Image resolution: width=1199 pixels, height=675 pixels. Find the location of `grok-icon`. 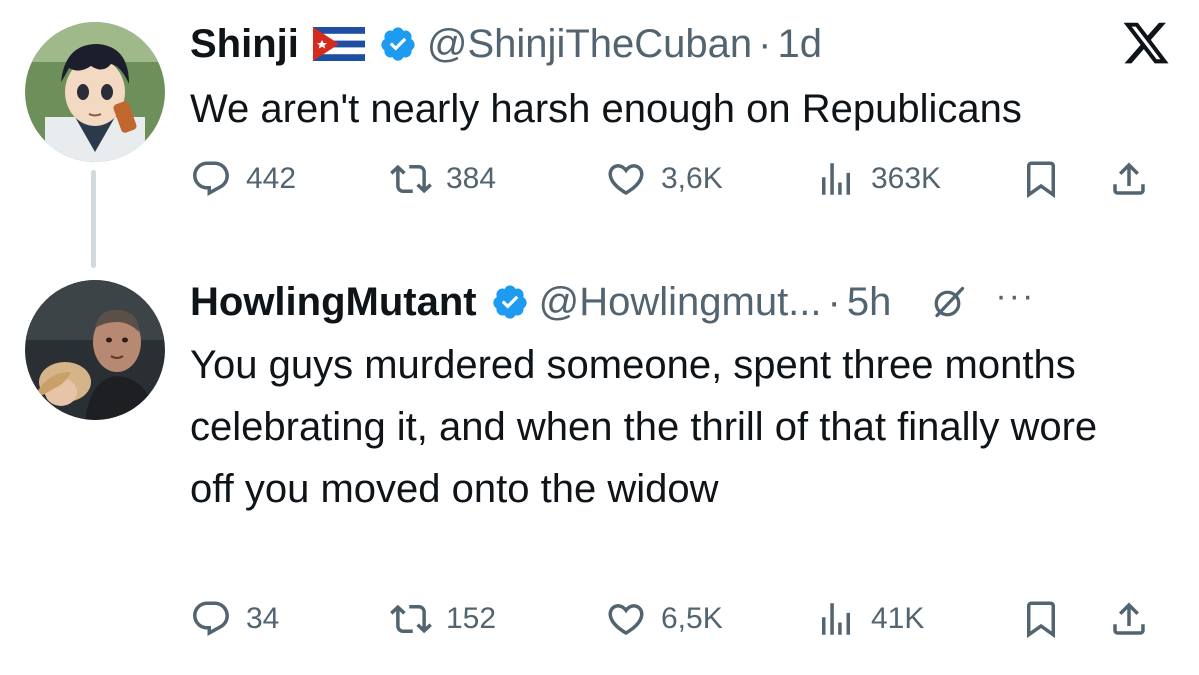

grok-icon is located at coordinates (949, 302).